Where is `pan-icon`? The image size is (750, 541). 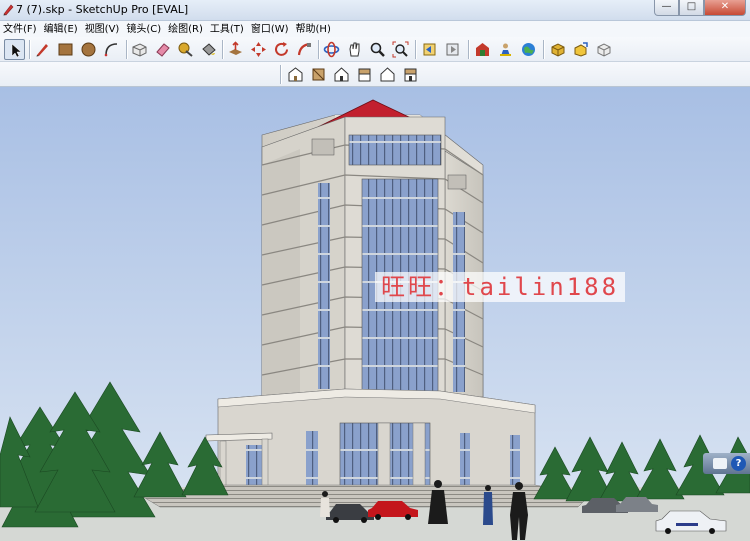
pan-icon is located at coordinates (354, 49).